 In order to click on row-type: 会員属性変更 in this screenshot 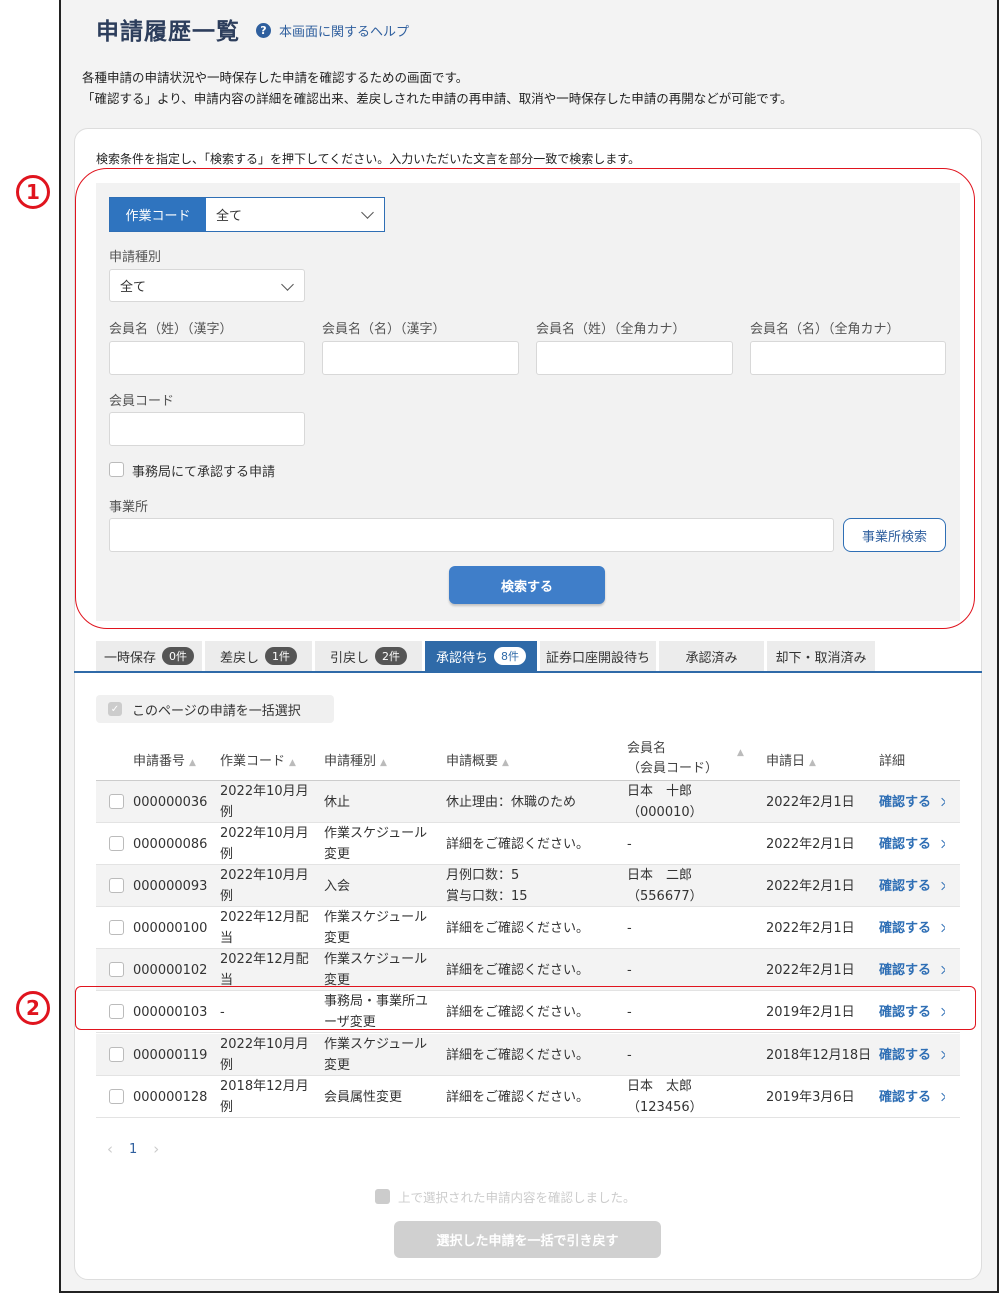, I will do `click(363, 1097)`.